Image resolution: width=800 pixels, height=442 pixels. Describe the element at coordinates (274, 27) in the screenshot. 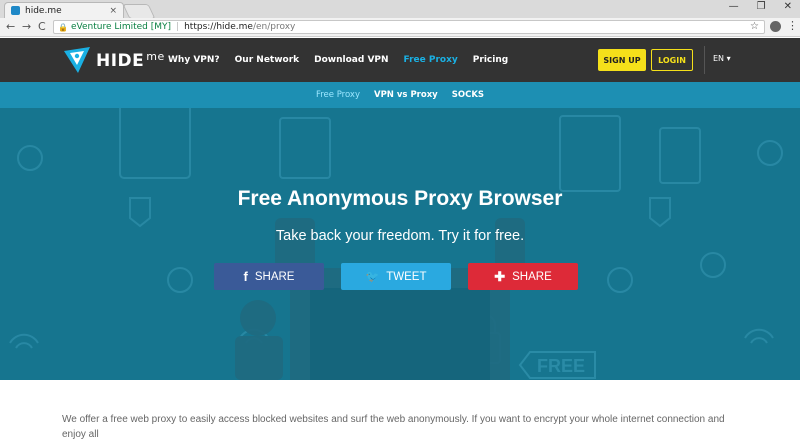

I see `url-path: /en/proxy` at that location.